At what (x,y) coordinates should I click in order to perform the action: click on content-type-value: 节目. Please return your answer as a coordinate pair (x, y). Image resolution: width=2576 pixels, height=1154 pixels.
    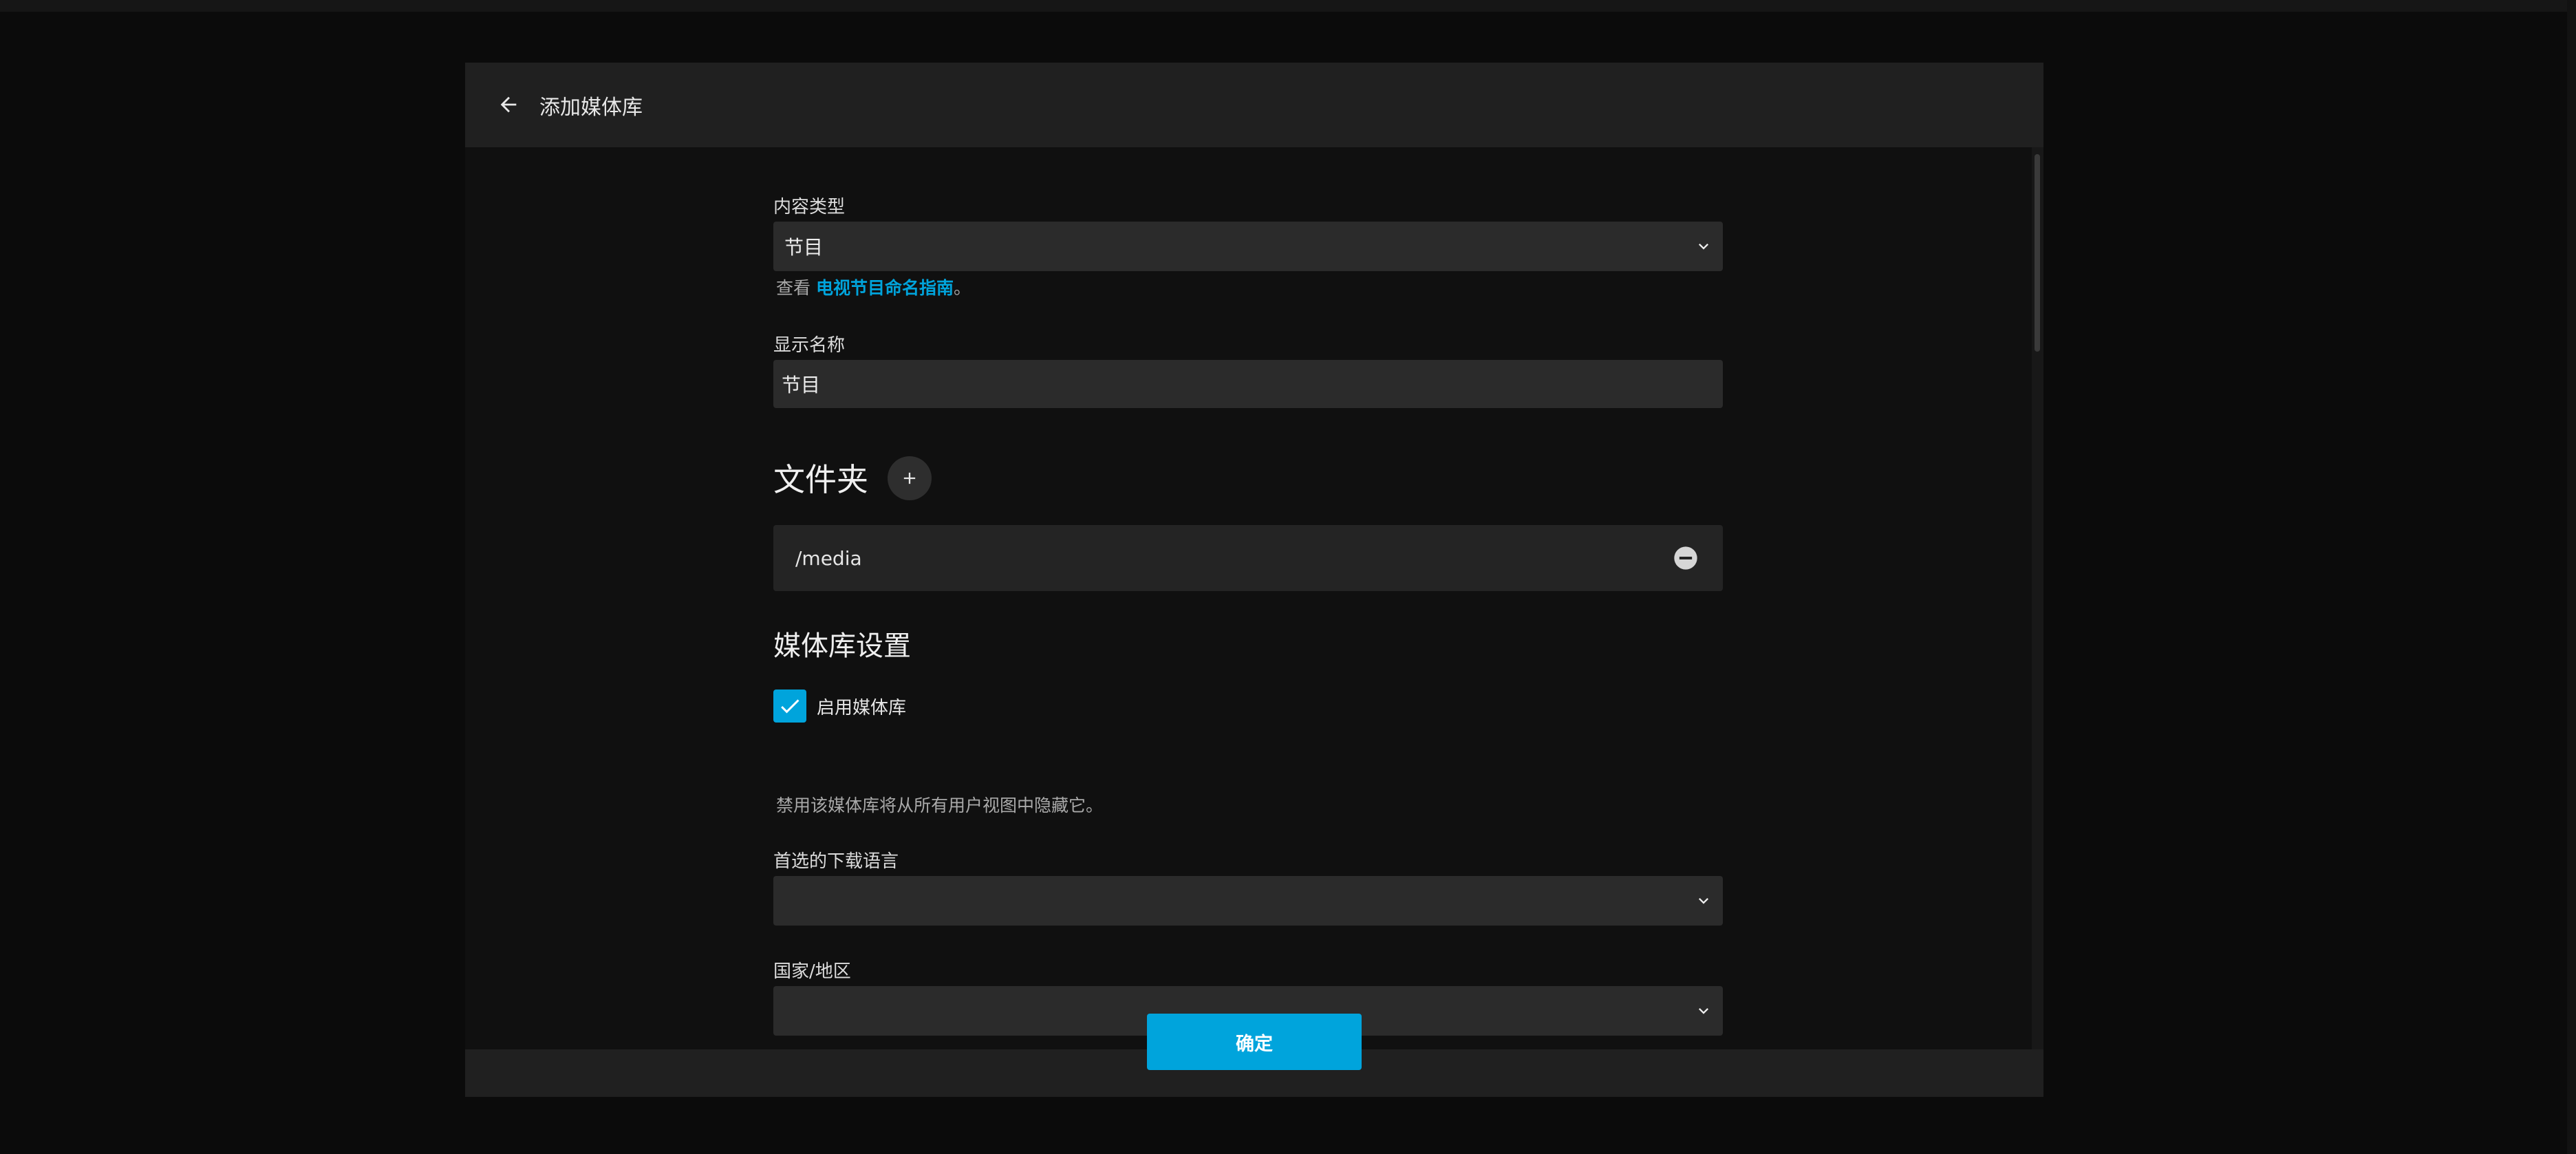
    Looking at the image, I should click on (804, 247).